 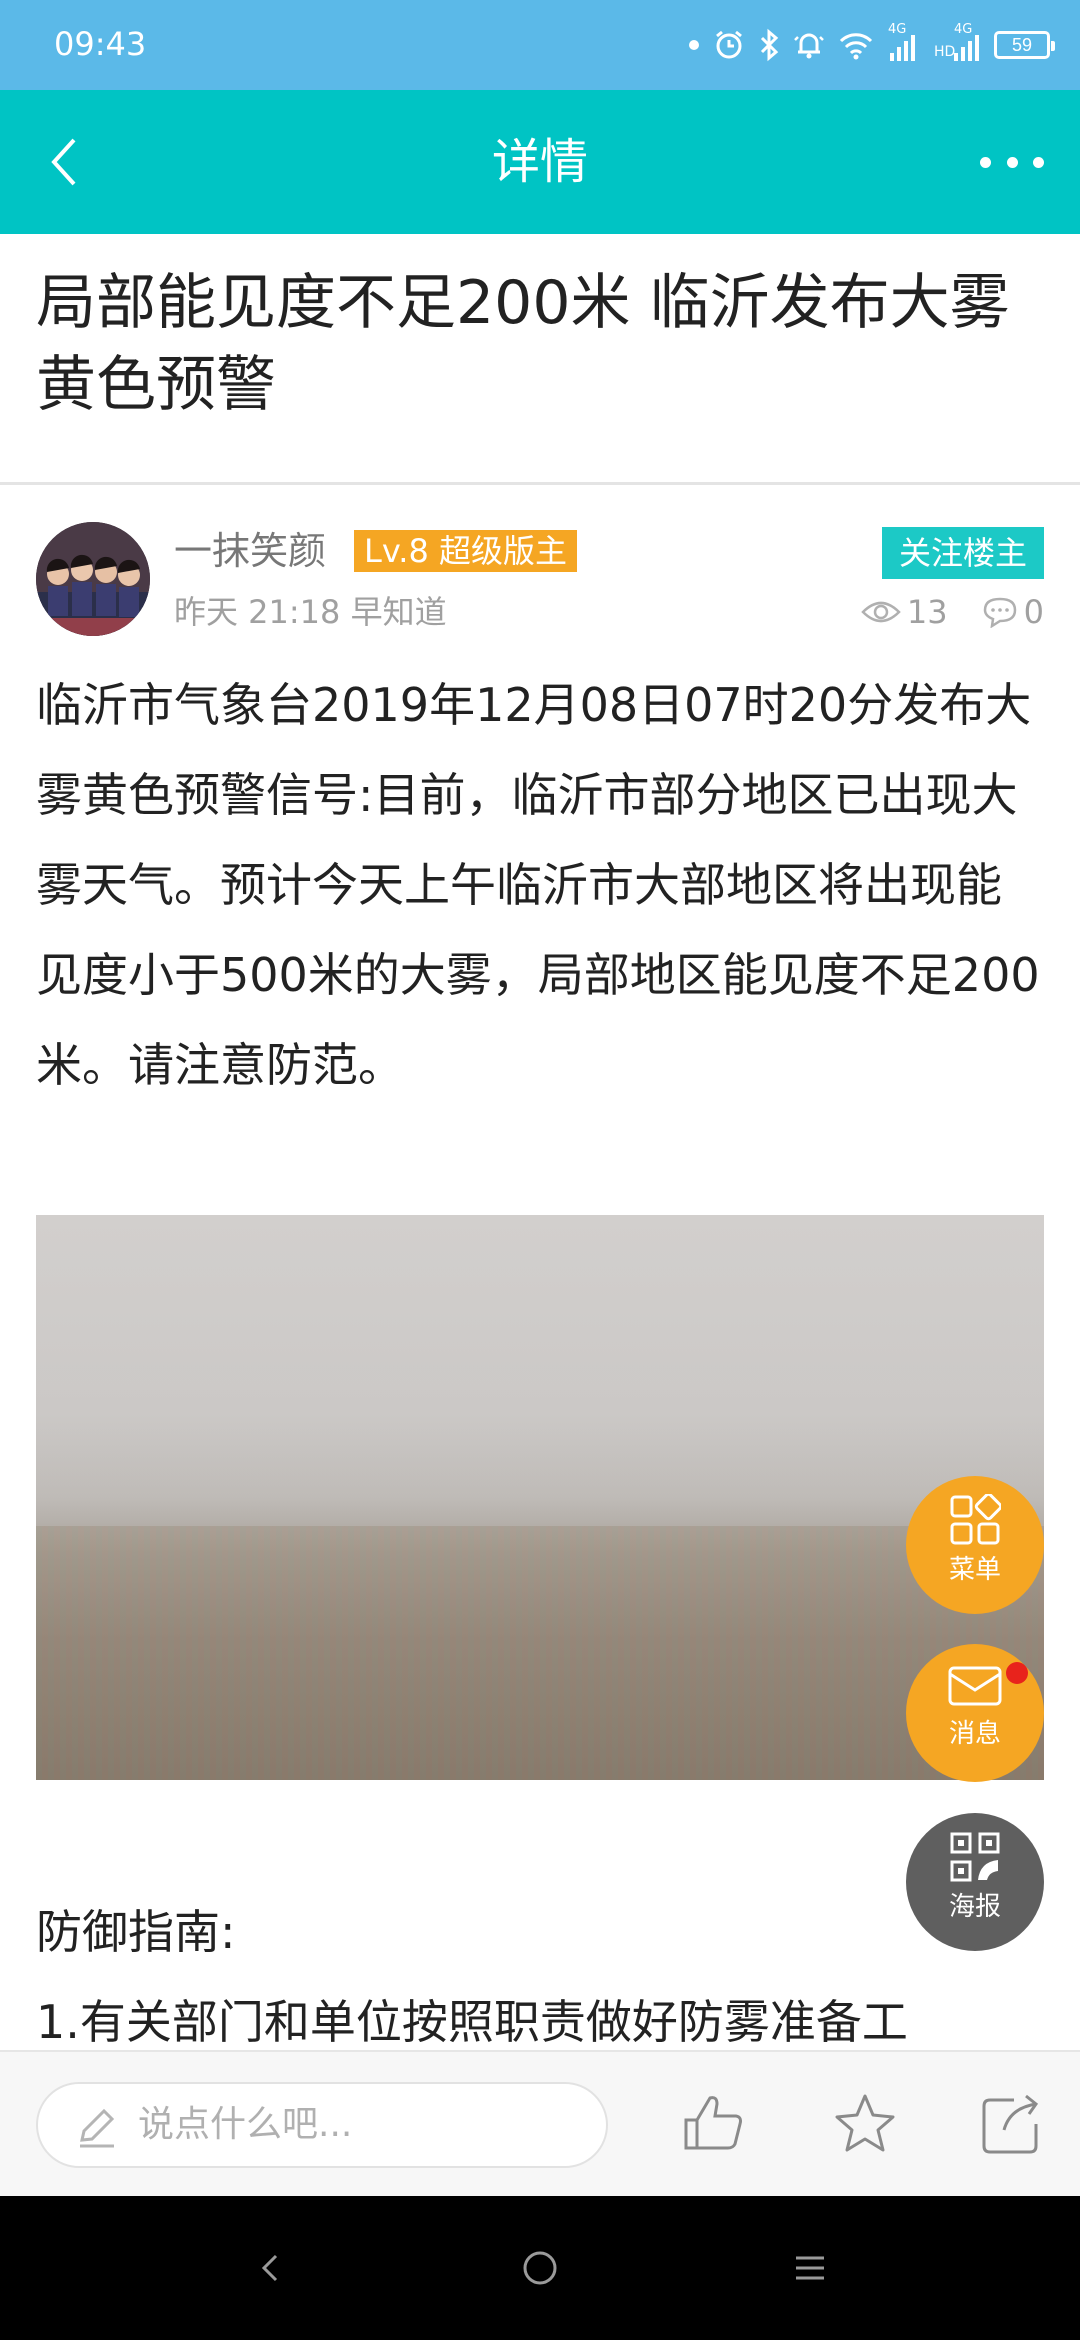 What do you see at coordinates (694, 45) in the screenshot?
I see `notification-dot-icon` at bounding box center [694, 45].